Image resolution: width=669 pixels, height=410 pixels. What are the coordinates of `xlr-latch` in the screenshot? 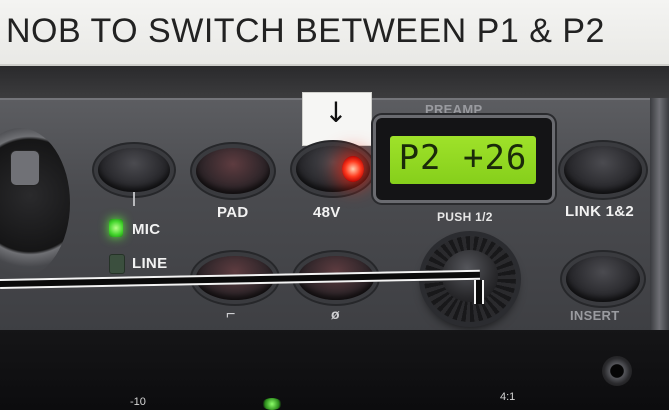 It's located at (25, 168).